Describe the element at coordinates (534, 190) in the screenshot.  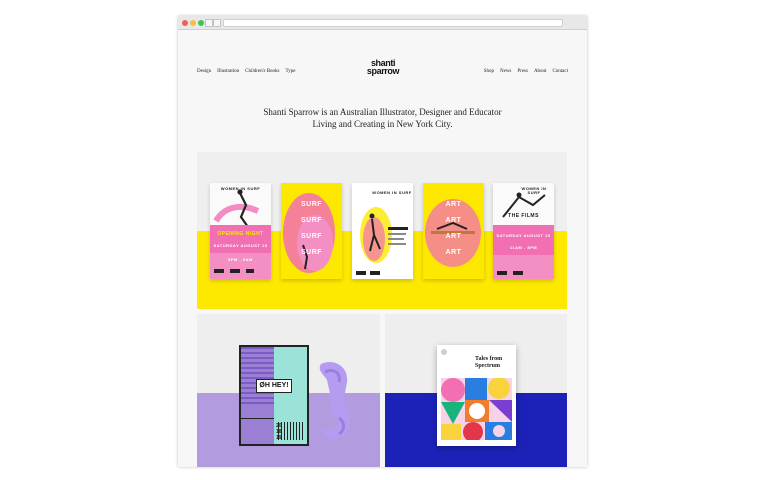
I see `poster-5-heading: WOMEN IN SURF` at that location.